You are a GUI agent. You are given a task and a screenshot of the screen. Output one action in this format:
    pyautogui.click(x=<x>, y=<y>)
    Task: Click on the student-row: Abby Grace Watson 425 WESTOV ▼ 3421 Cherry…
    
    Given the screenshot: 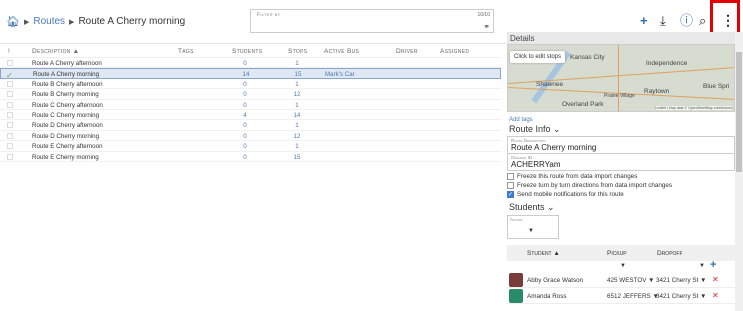 What is the action you would take?
    pyautogui.click(x=621, y=280)
    